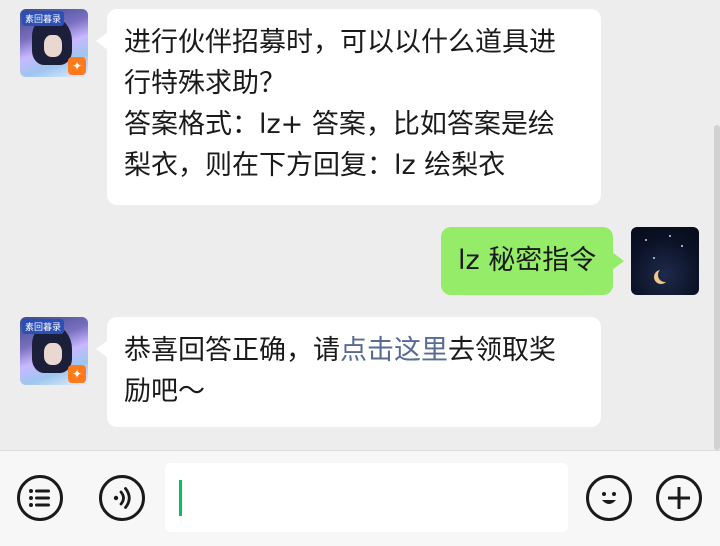  Describe the element at coordinates (348, 372) in the screenshot. I see `message-bubble: 恭喜回答正确，请点击这里去领取奖 励吧～` at that location.